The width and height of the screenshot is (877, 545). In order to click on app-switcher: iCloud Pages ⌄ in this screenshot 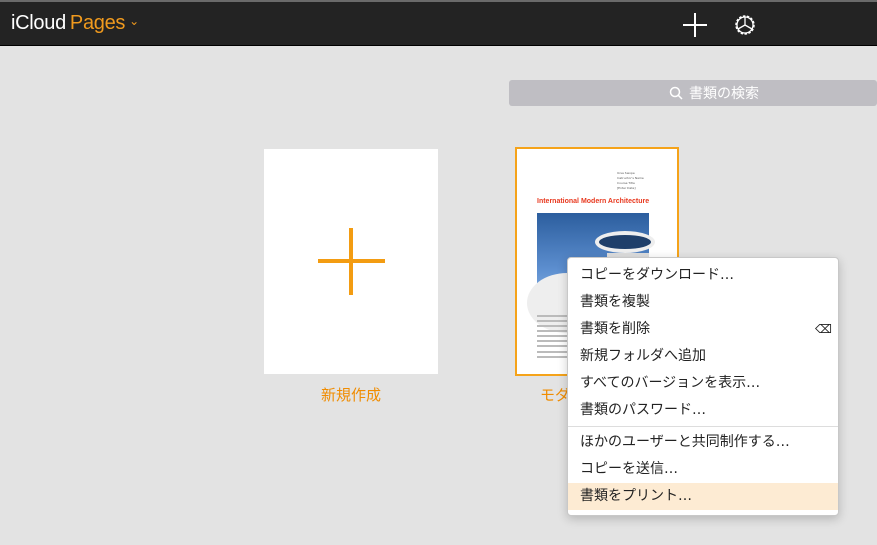, I will do `click(75, 23)`.